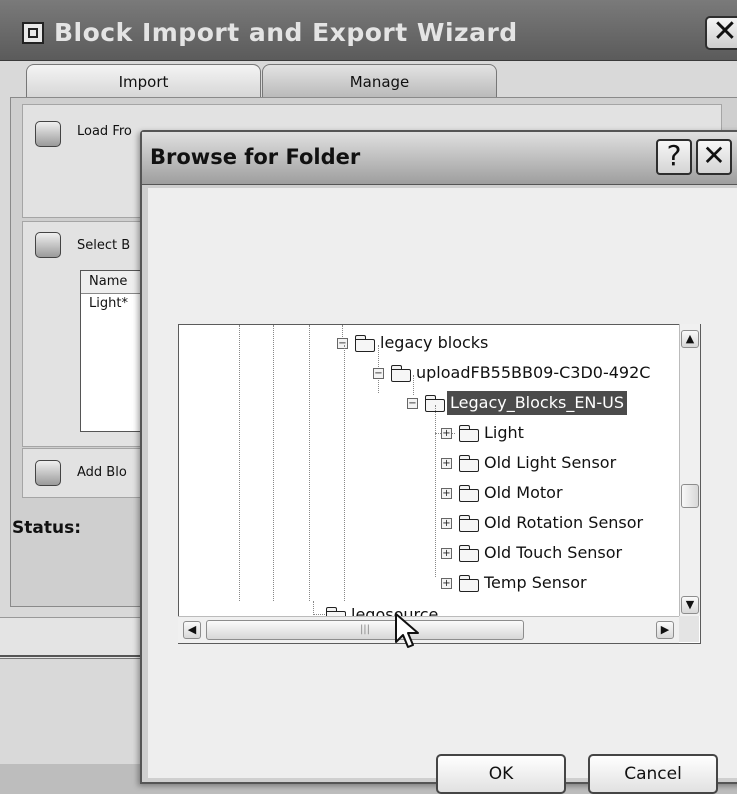 This screenshot has width=737, height=794. What do you see at coordinates (104, 131) in the screenshot?
I see `load-from-label: Load Fro` at bounding box center [104, 131].